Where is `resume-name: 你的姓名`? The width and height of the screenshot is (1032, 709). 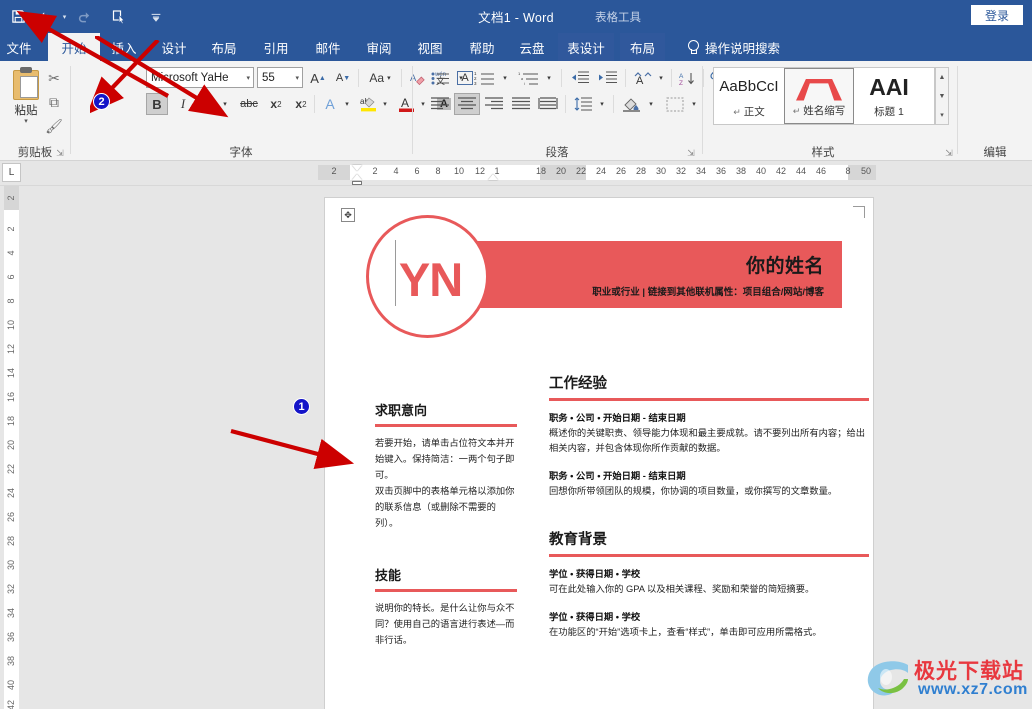
resume-name: 你的姓名 is located at coordinates (785, 264).